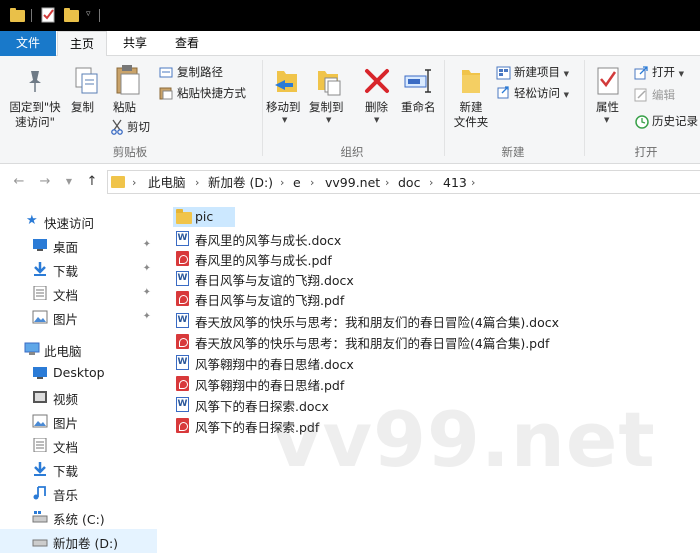 Image resolution: width=700 pixels, height=553 pixels. Describe the element at coordinates (78, 517) in the screenshot. I see `nav-item-drive-c: 系统 (C:)` at that location.